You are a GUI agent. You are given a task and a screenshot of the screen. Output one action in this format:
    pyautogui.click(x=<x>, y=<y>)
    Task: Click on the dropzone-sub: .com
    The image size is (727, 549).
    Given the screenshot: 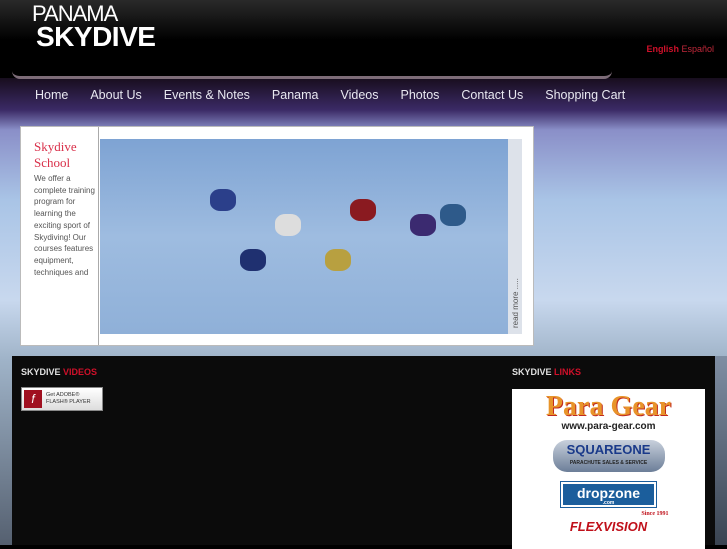 What is the action you would take?
    pyautogui.click(x=608, y=503)
    